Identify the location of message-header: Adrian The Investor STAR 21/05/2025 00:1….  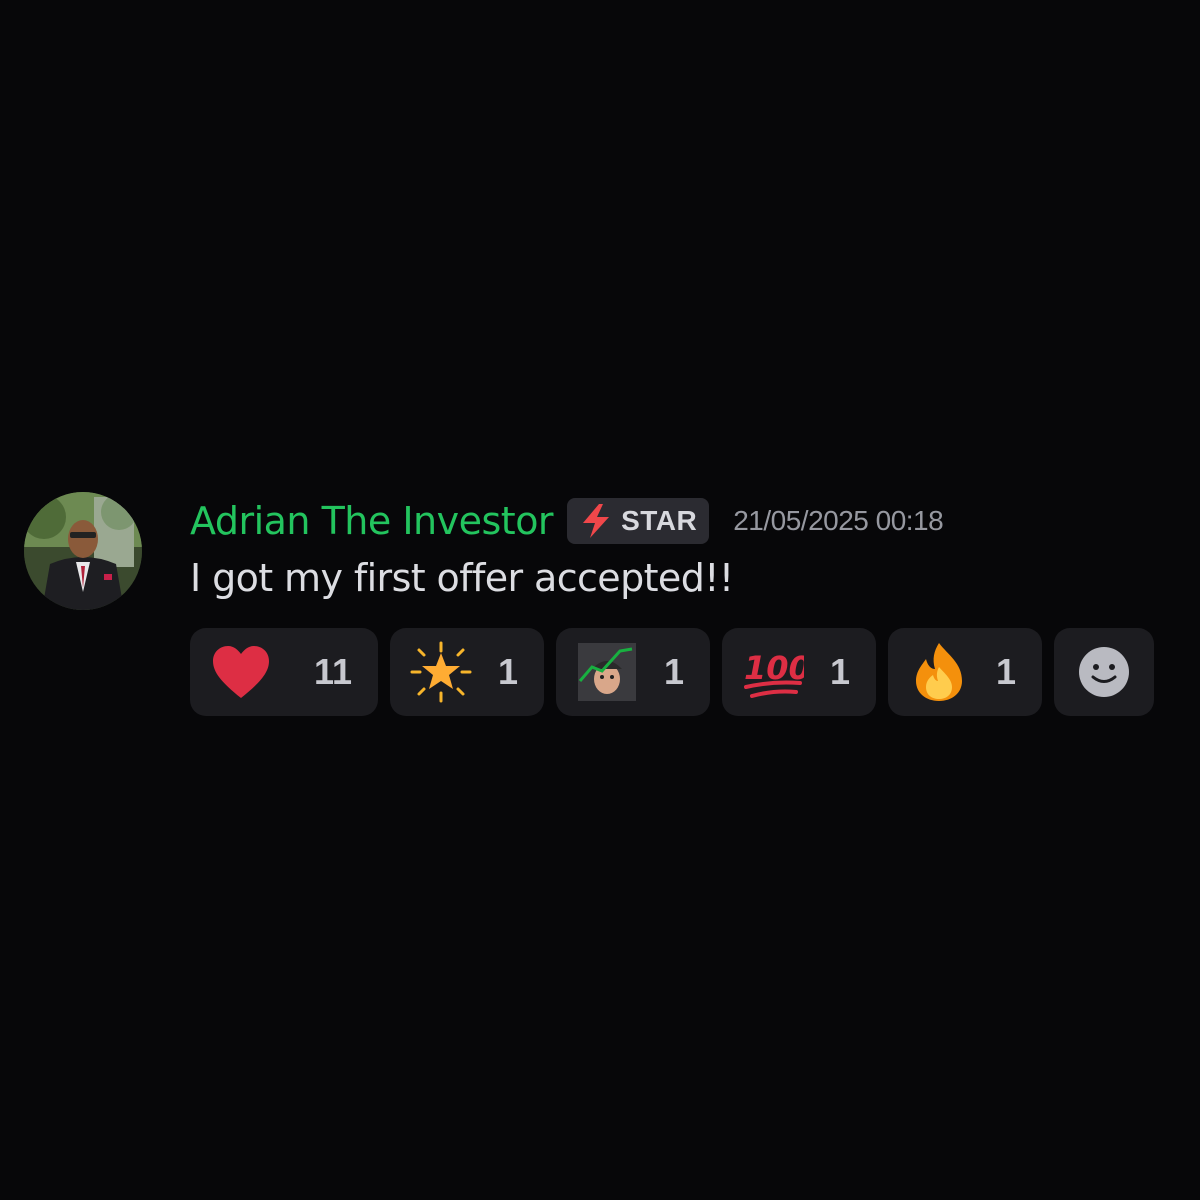
(567, 521).